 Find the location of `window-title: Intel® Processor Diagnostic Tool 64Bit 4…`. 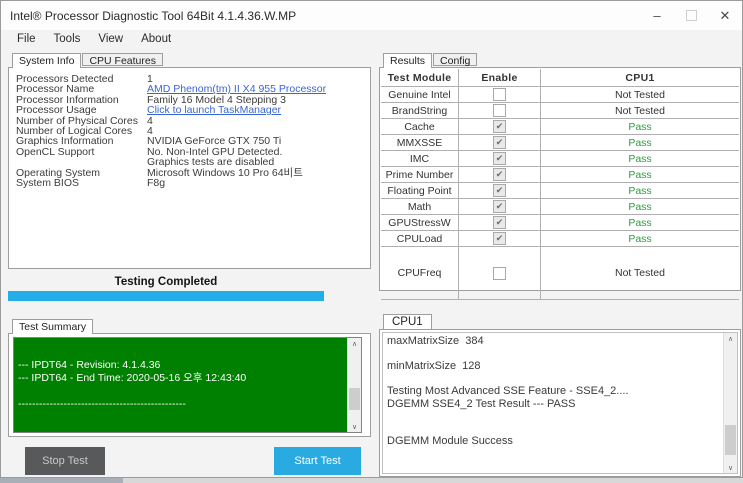

window-title: Intel® Processor Diagnostic Tool 64Bit 4… is located at coordinates (153, 15).